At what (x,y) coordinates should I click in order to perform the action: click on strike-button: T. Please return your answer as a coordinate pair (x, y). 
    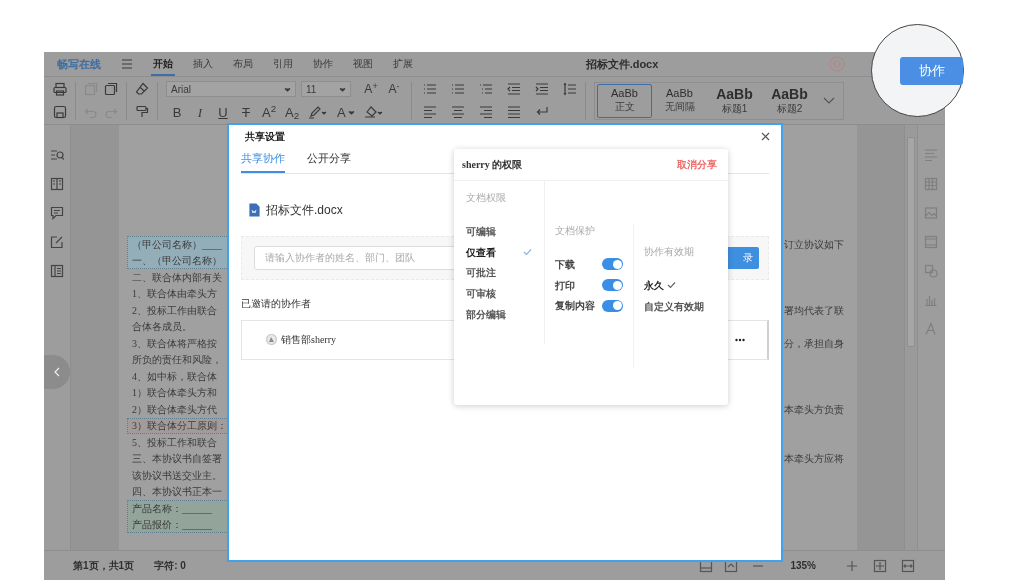
    Looking at the image, I should click on (246, 112).